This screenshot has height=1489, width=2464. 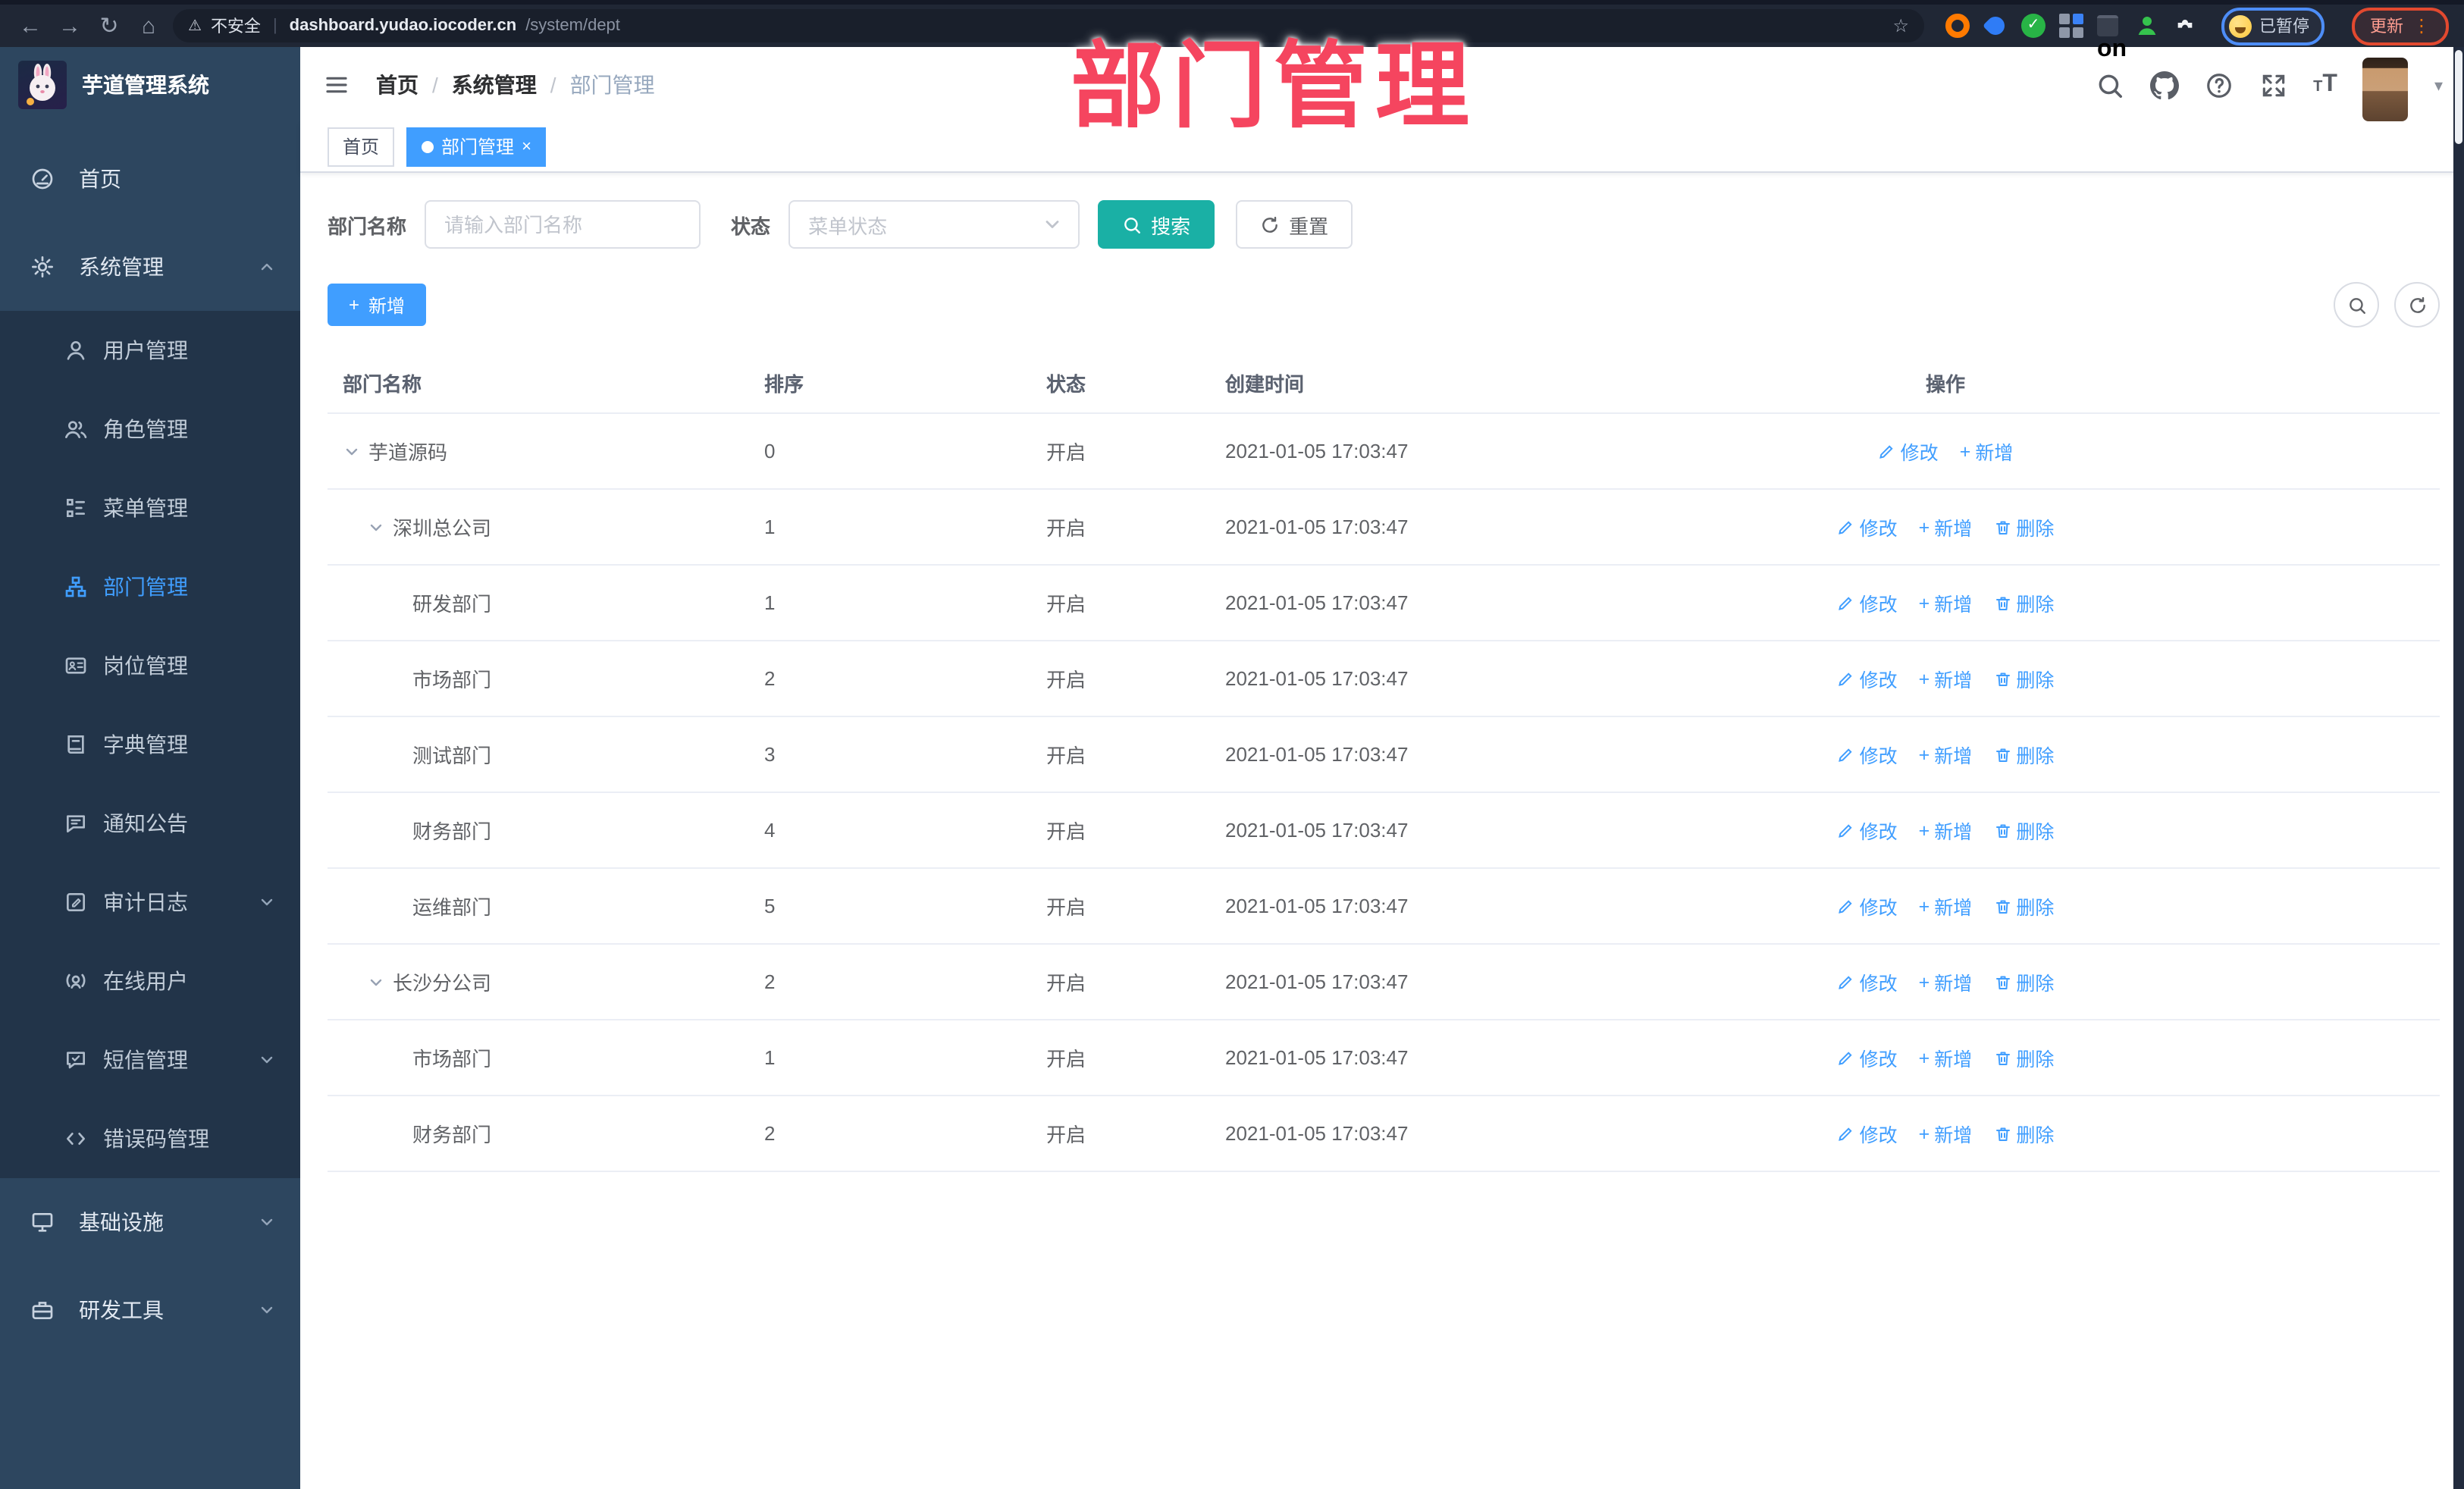 What do you see at coordinates (150, 1138) in the screenshot?
I see `sidebar-item-error-codes: 错误码管理` at bounding box center [150, 1138].